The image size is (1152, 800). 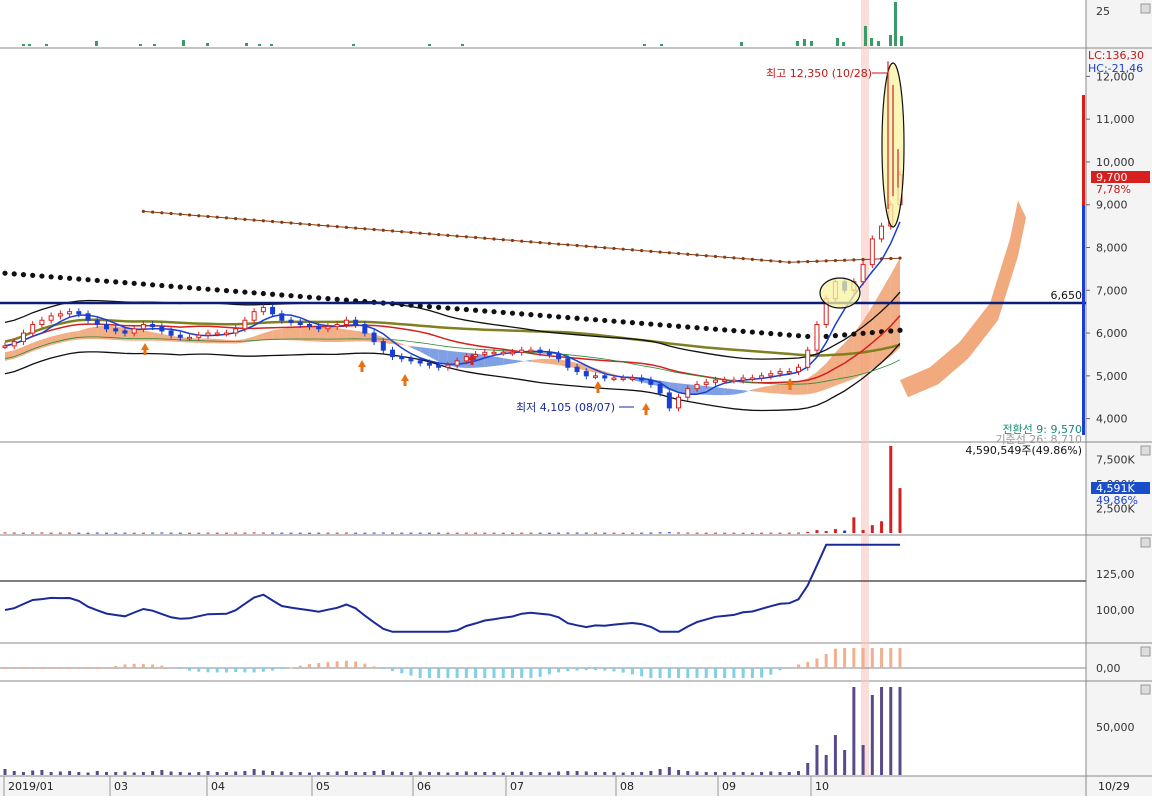 I want to click on volume-tick-label: 7,500K, so click(x=1115, y=460).